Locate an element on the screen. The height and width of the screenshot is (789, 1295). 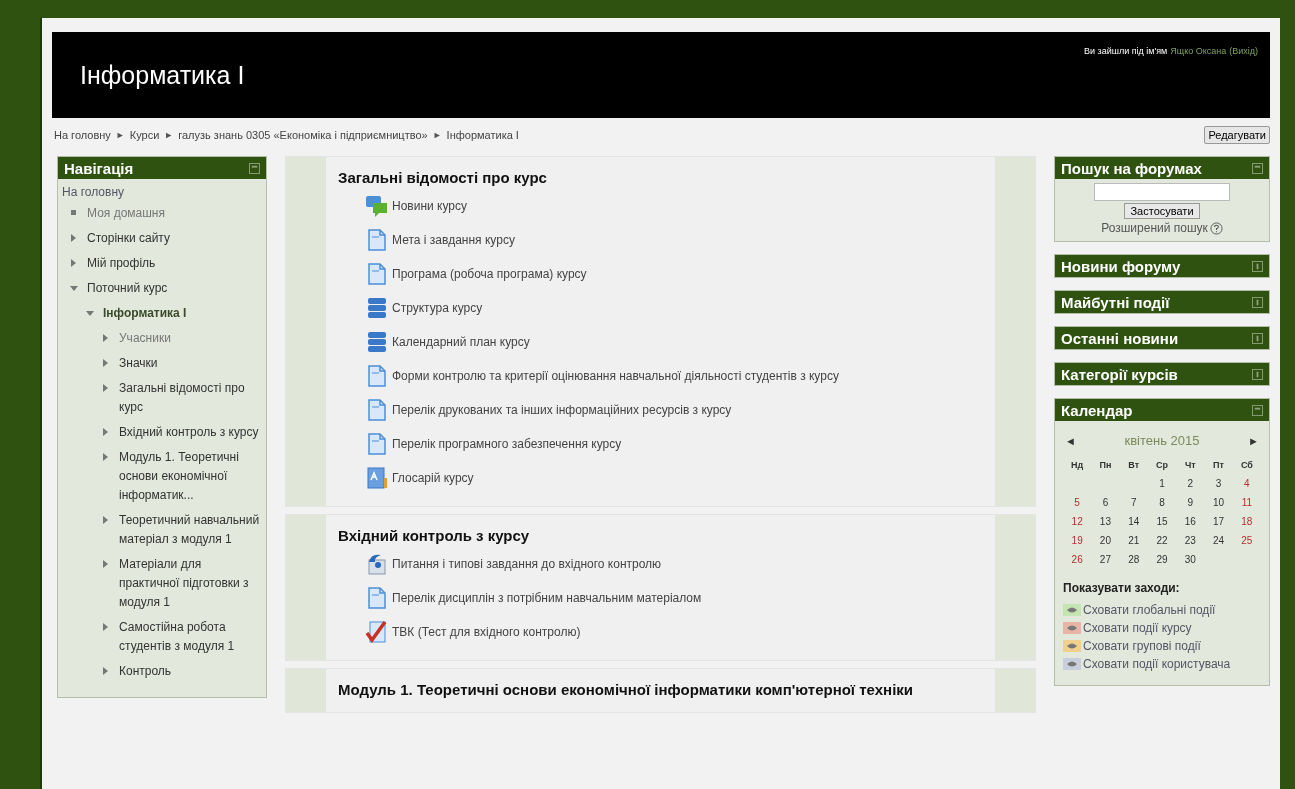
activity-link: Перелік дисциплін з потрібним навчальним матеріалом is located at coordinates (547, 598).